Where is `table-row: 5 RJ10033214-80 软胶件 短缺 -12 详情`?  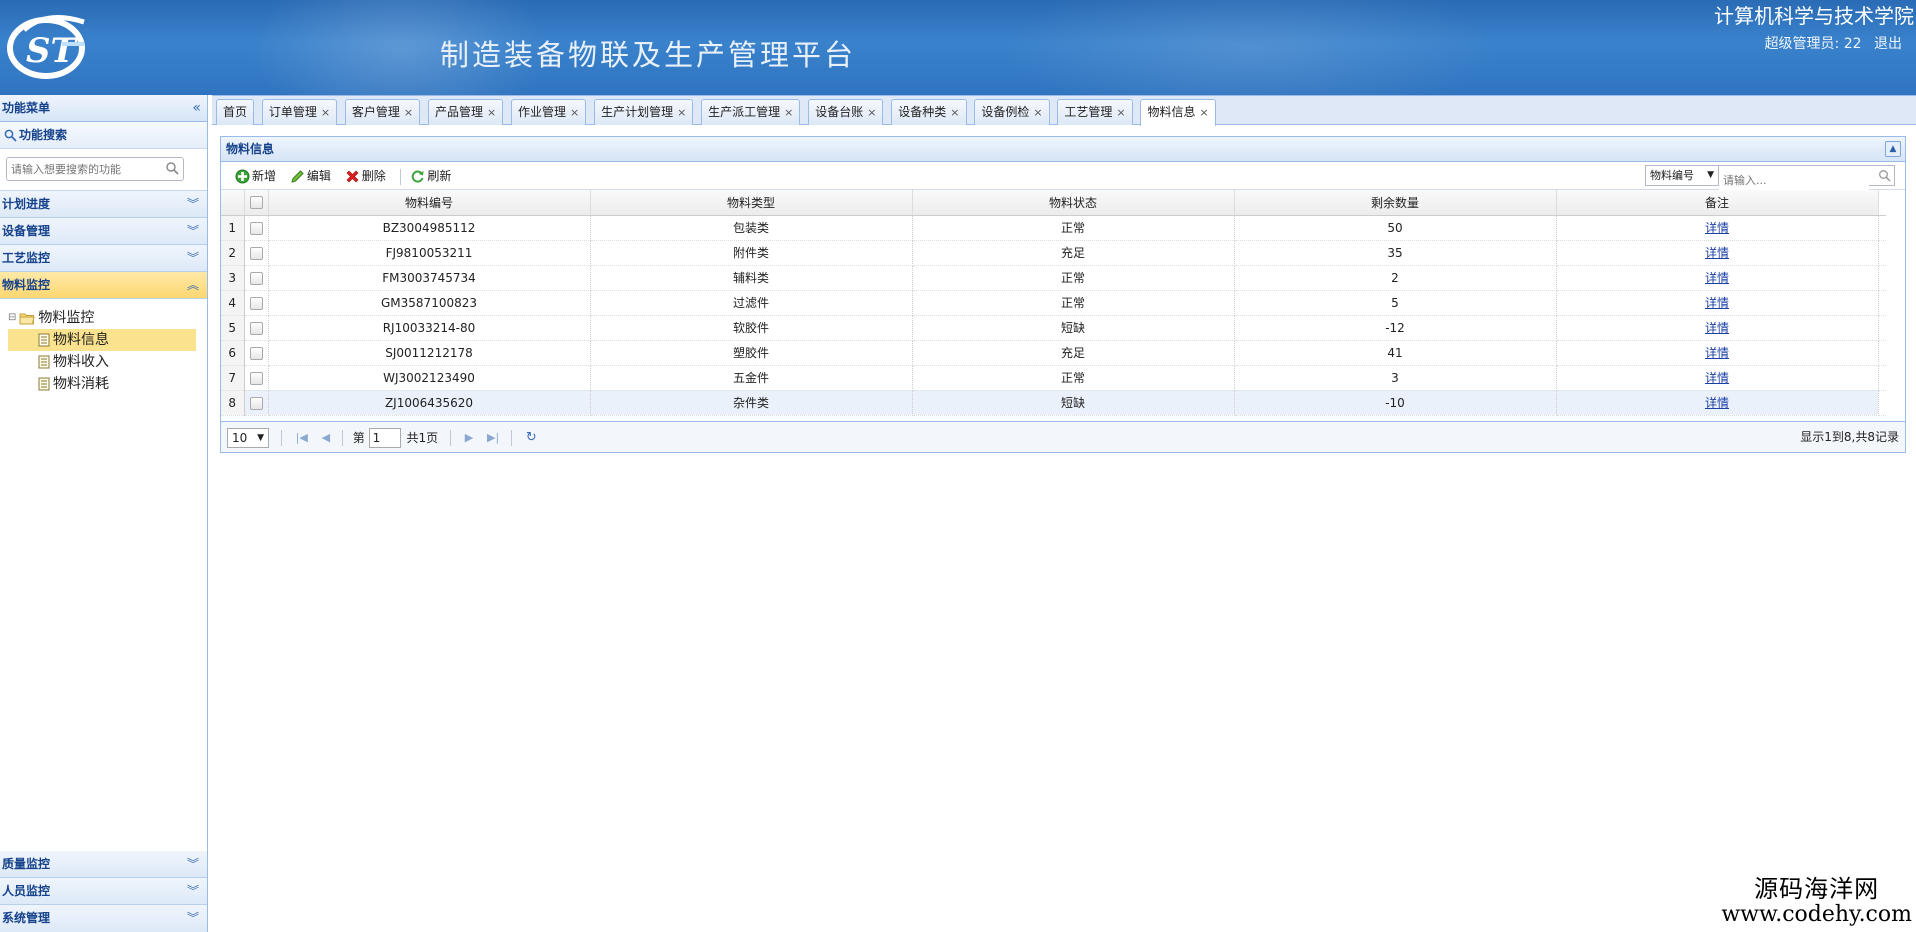
table-row: 5 RJ10033214-80 软胶件 短缺 -12 详情 is located at coordinates (1053, 328).